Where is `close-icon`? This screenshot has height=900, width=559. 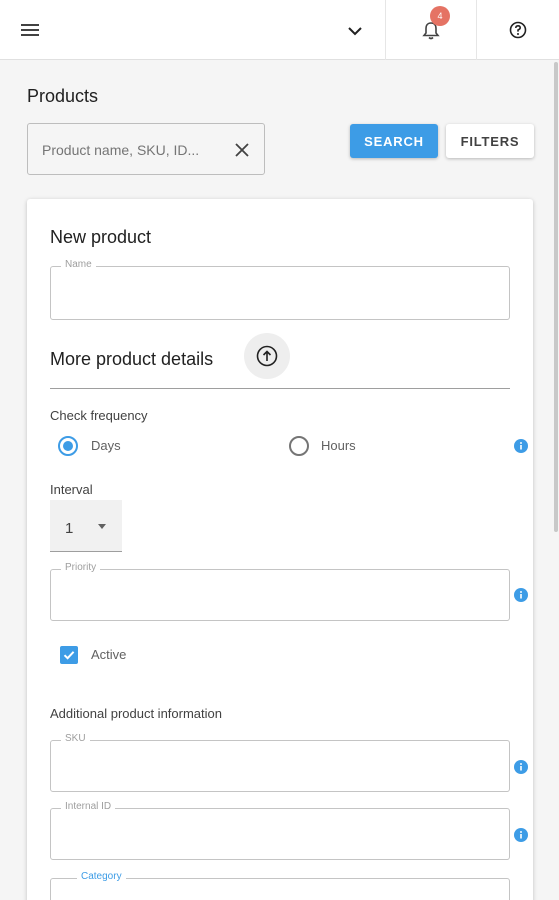
close-icon is located at coordinates (242, 150).